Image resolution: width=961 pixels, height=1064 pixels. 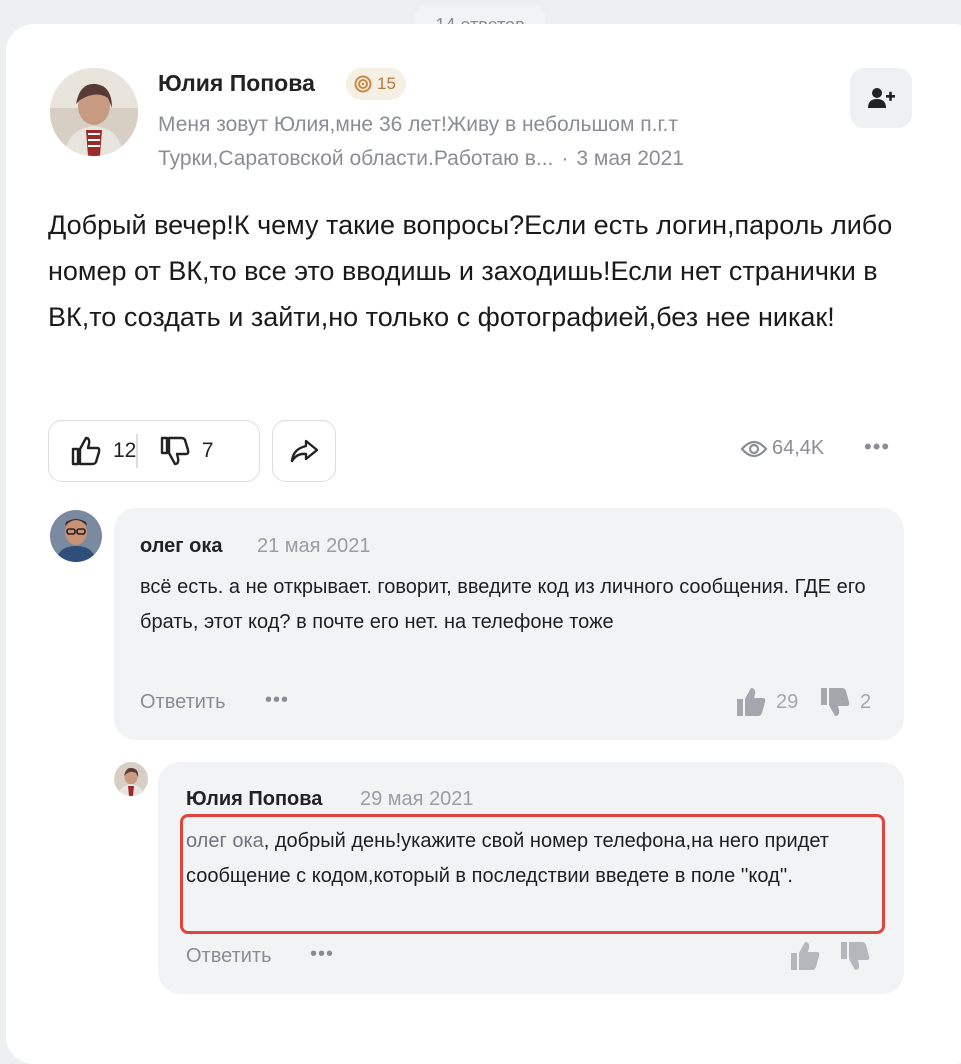 I want to click on reply-reply-button: Ответить, so click(x=229, y=956).